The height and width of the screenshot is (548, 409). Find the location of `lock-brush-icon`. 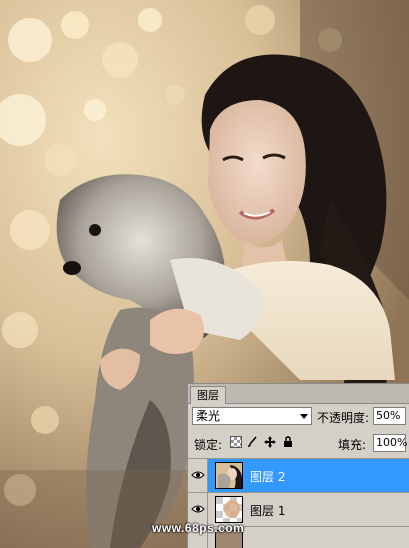

lock-brush-icon is located at coordinates (252, 442).